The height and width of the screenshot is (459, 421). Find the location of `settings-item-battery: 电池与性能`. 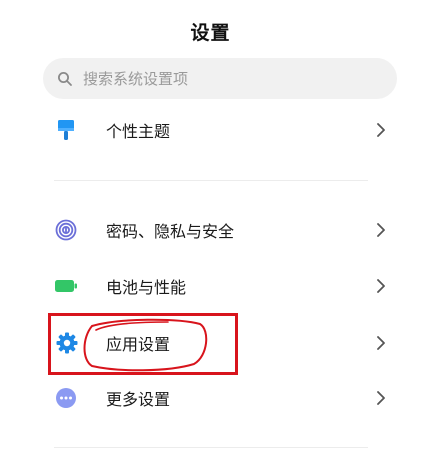

settings-item-battery: 电池与性能 is located at coordinates (210, 286).